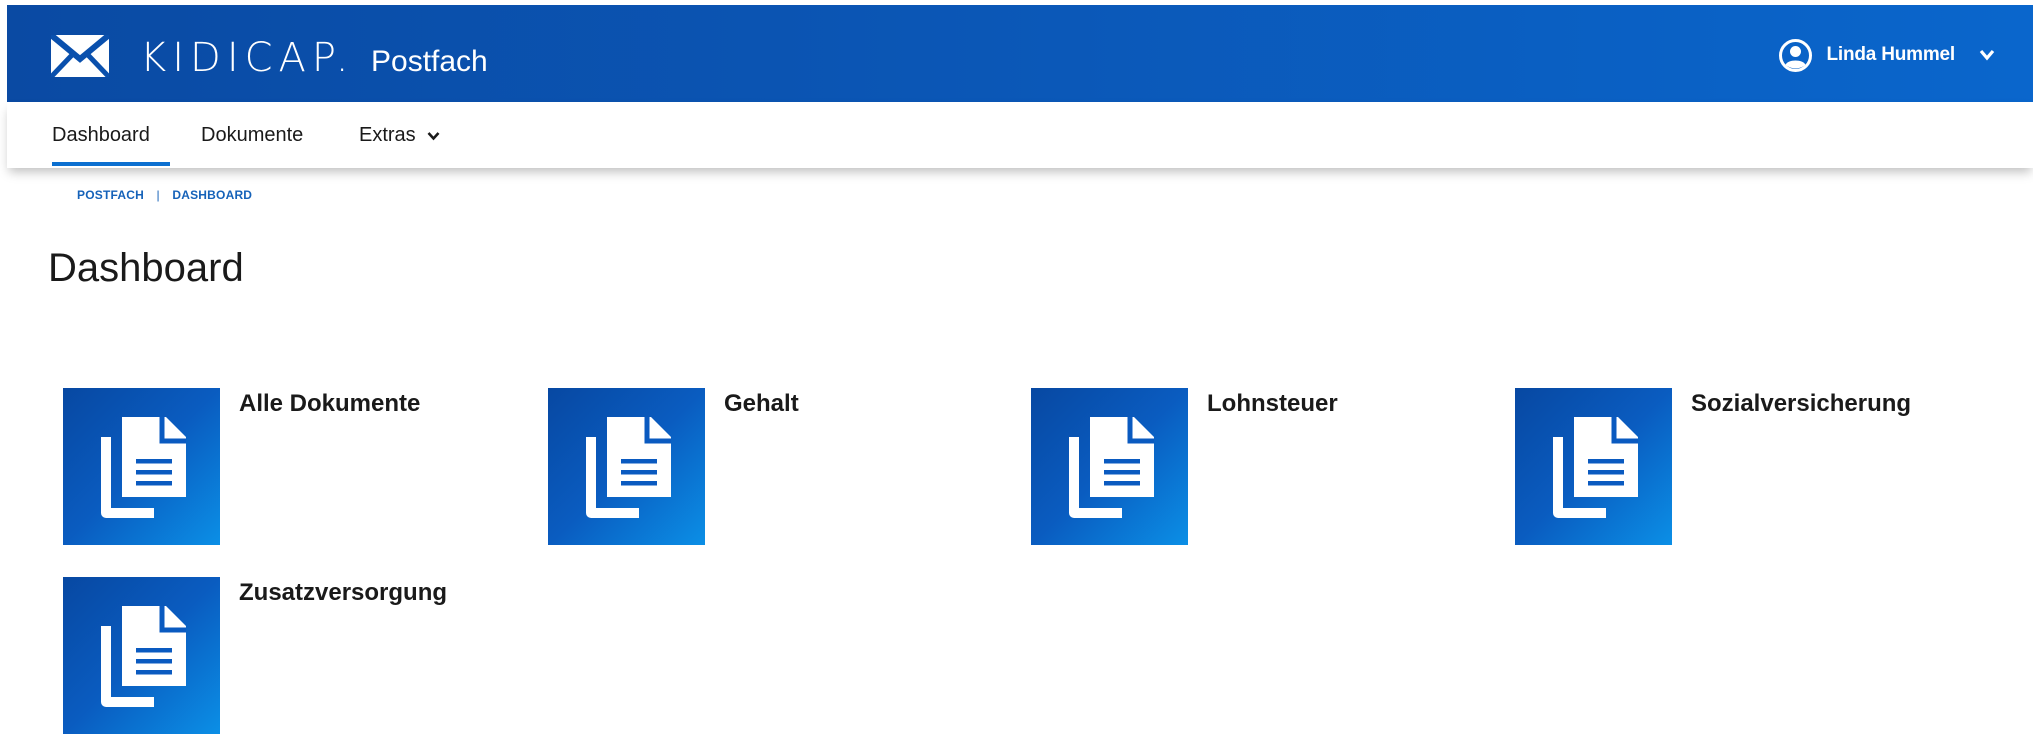 This screenshot has height=737, width=2033. Describe the element at coordinates (146, 268) in the screenshot. I see `page-title: Dashboard` at that location.